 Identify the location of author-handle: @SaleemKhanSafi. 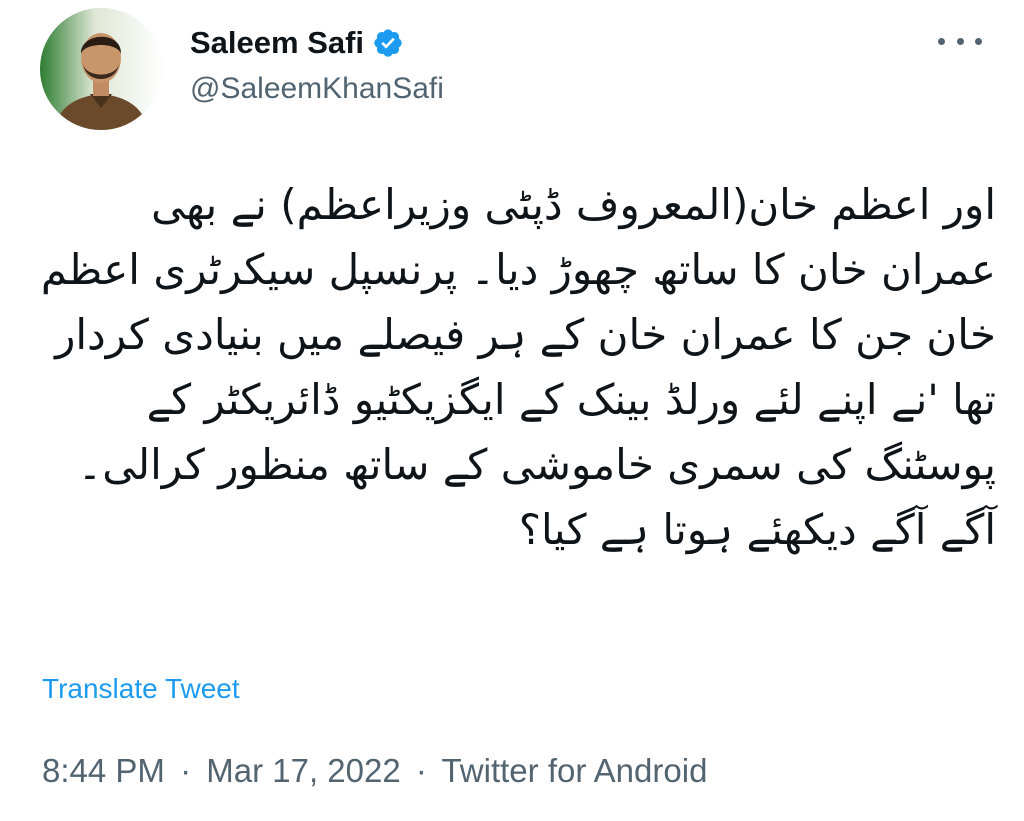
(317, 89).